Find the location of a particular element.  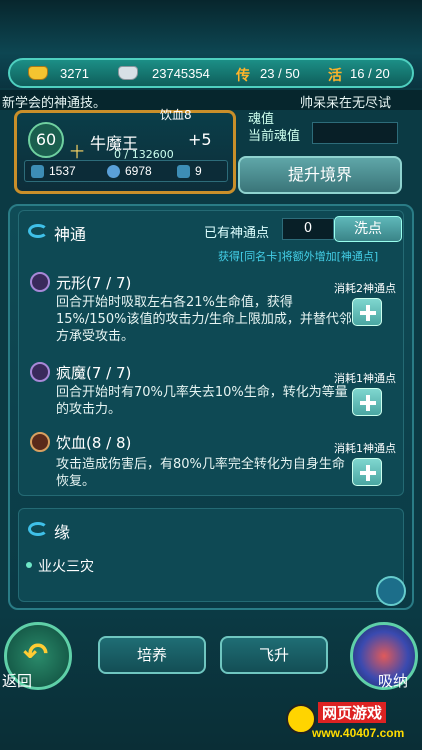

gold-amount: 3271 is located at coordinates (74, 73).